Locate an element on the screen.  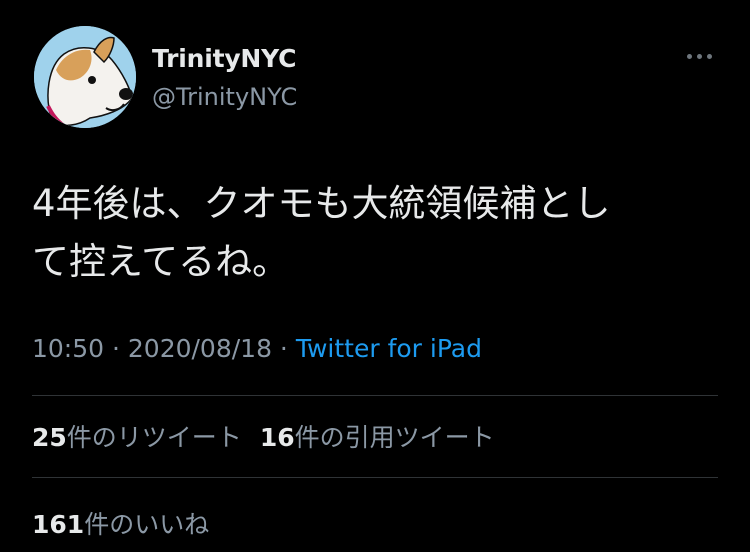
author-avatar is located at coordinates (85, 77).